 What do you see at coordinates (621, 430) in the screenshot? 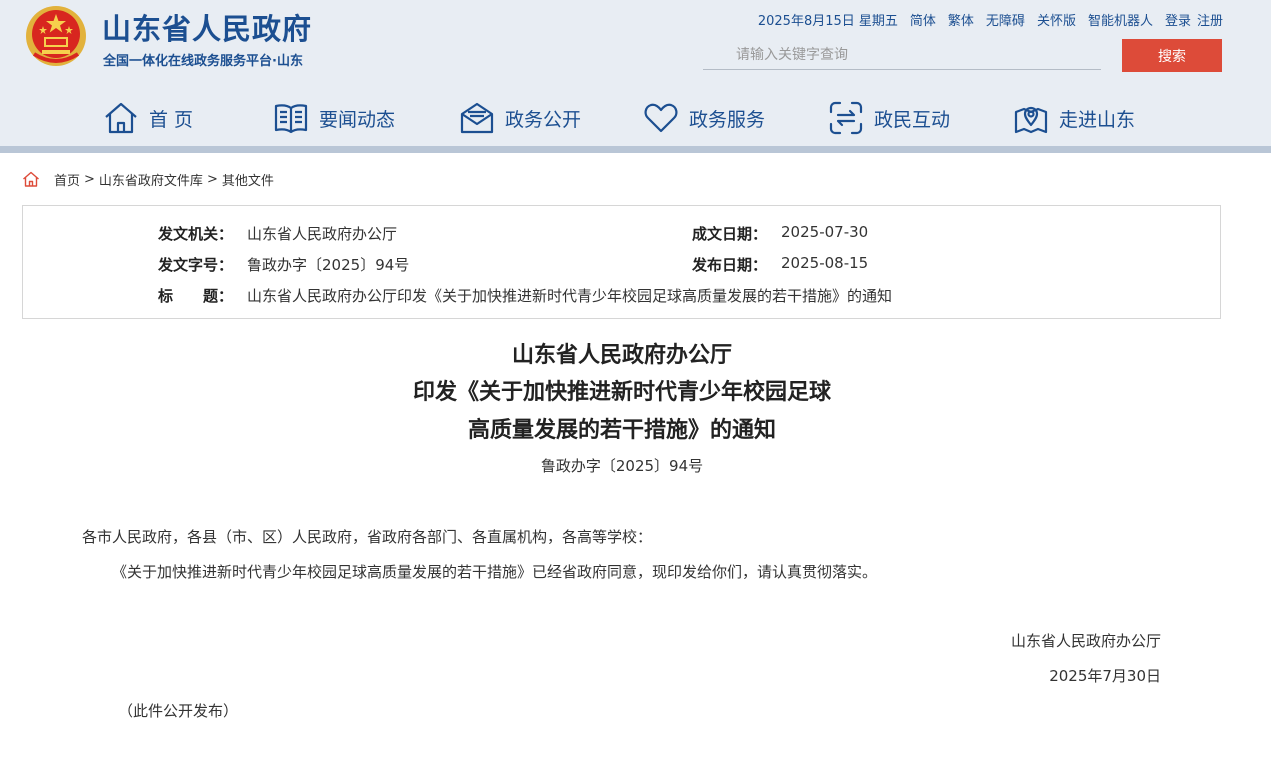
I see `doc-title-line-3: 高质量发展的若干措施》的通知` at bounding box center [621, 430].